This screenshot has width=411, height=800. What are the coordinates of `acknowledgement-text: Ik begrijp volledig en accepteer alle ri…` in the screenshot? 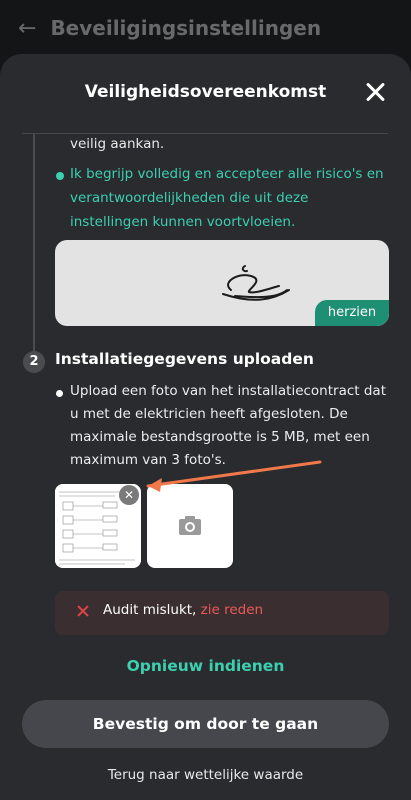 It's located at (227, 198).